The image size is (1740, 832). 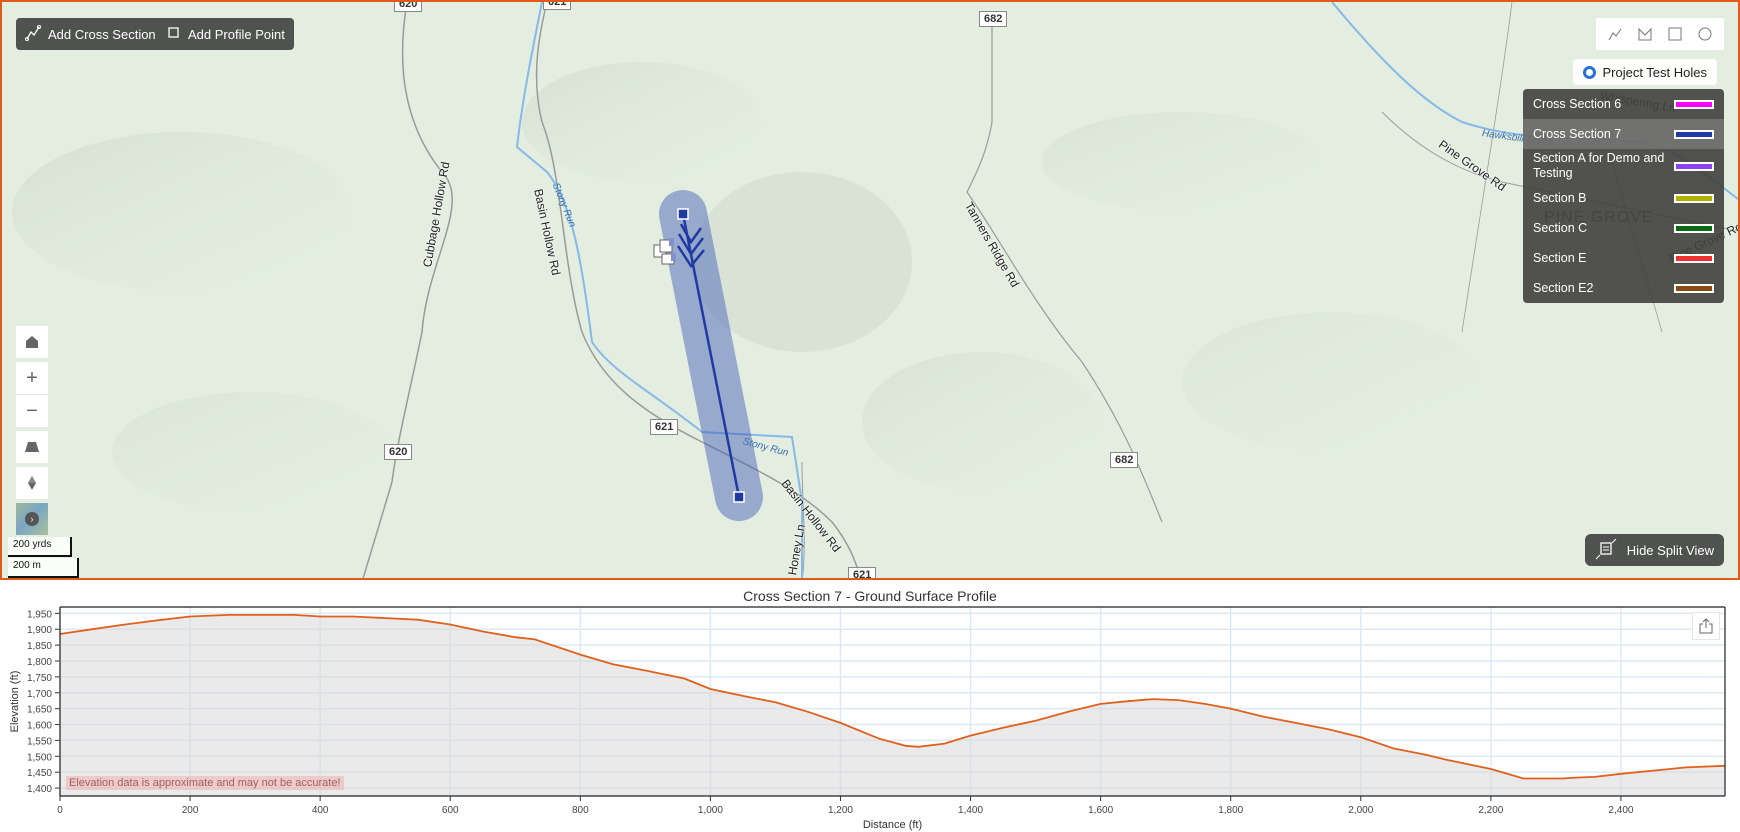 What do you see at coordinates (1705, 34) in the screenshot?
I see `circle-icon` at bounding box center [1705, 34].